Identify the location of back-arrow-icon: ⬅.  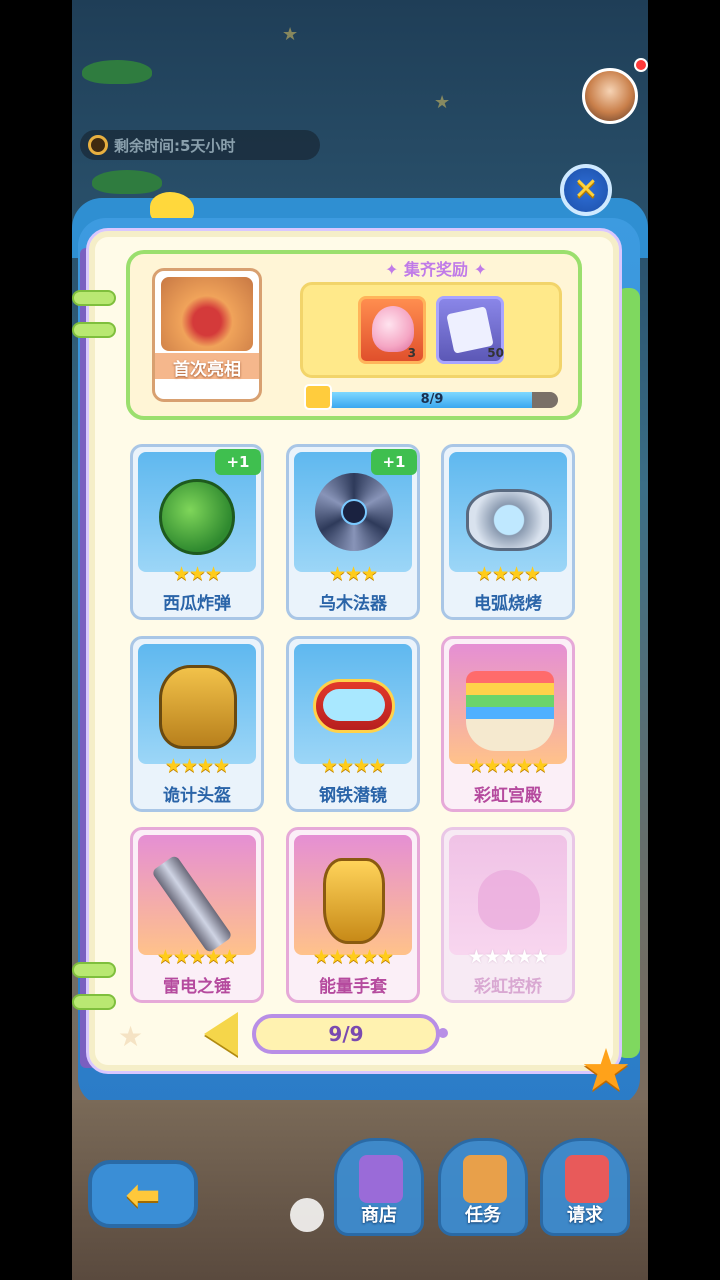
(143, 1194).